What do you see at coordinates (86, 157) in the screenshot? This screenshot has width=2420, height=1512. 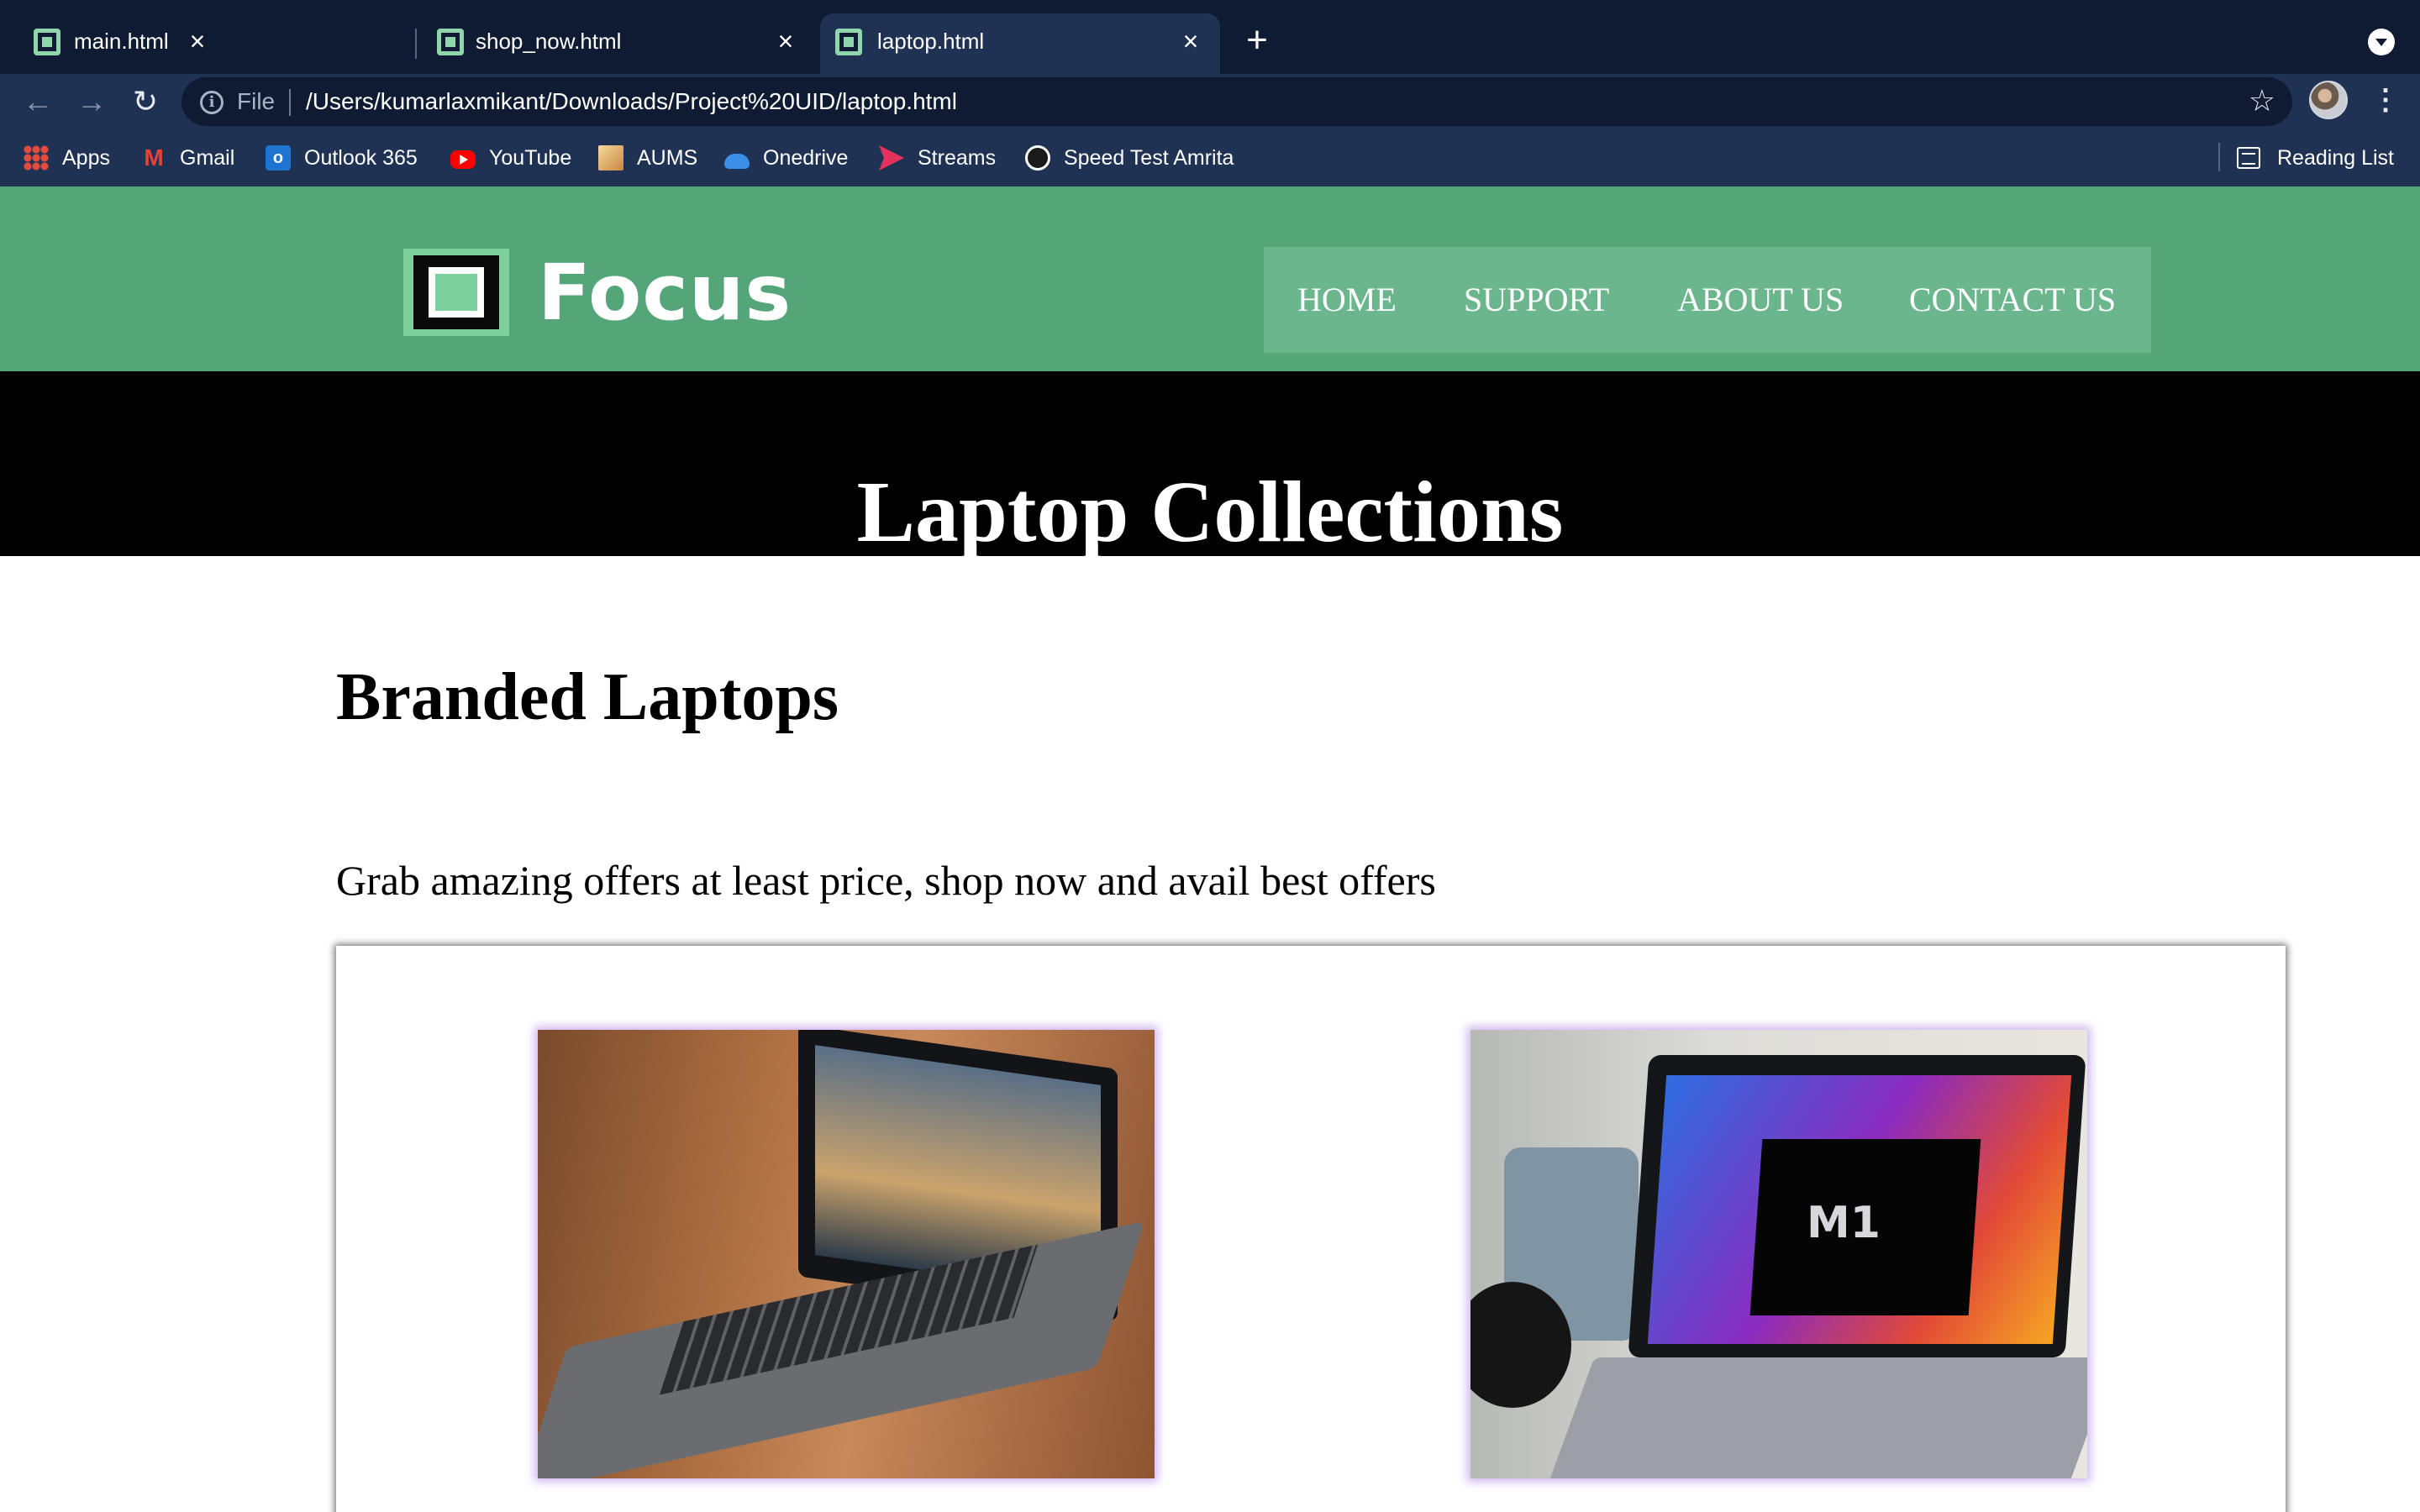 I see `bookmark-label: Apps` at bounding box center [86, 157].